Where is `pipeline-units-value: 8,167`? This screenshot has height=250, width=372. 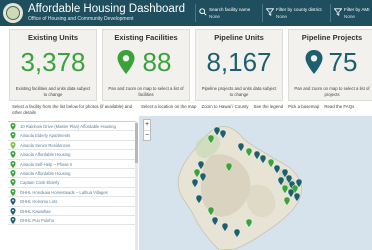
pipeline-units-value: 8,167 is located at coordinates (239, 62).